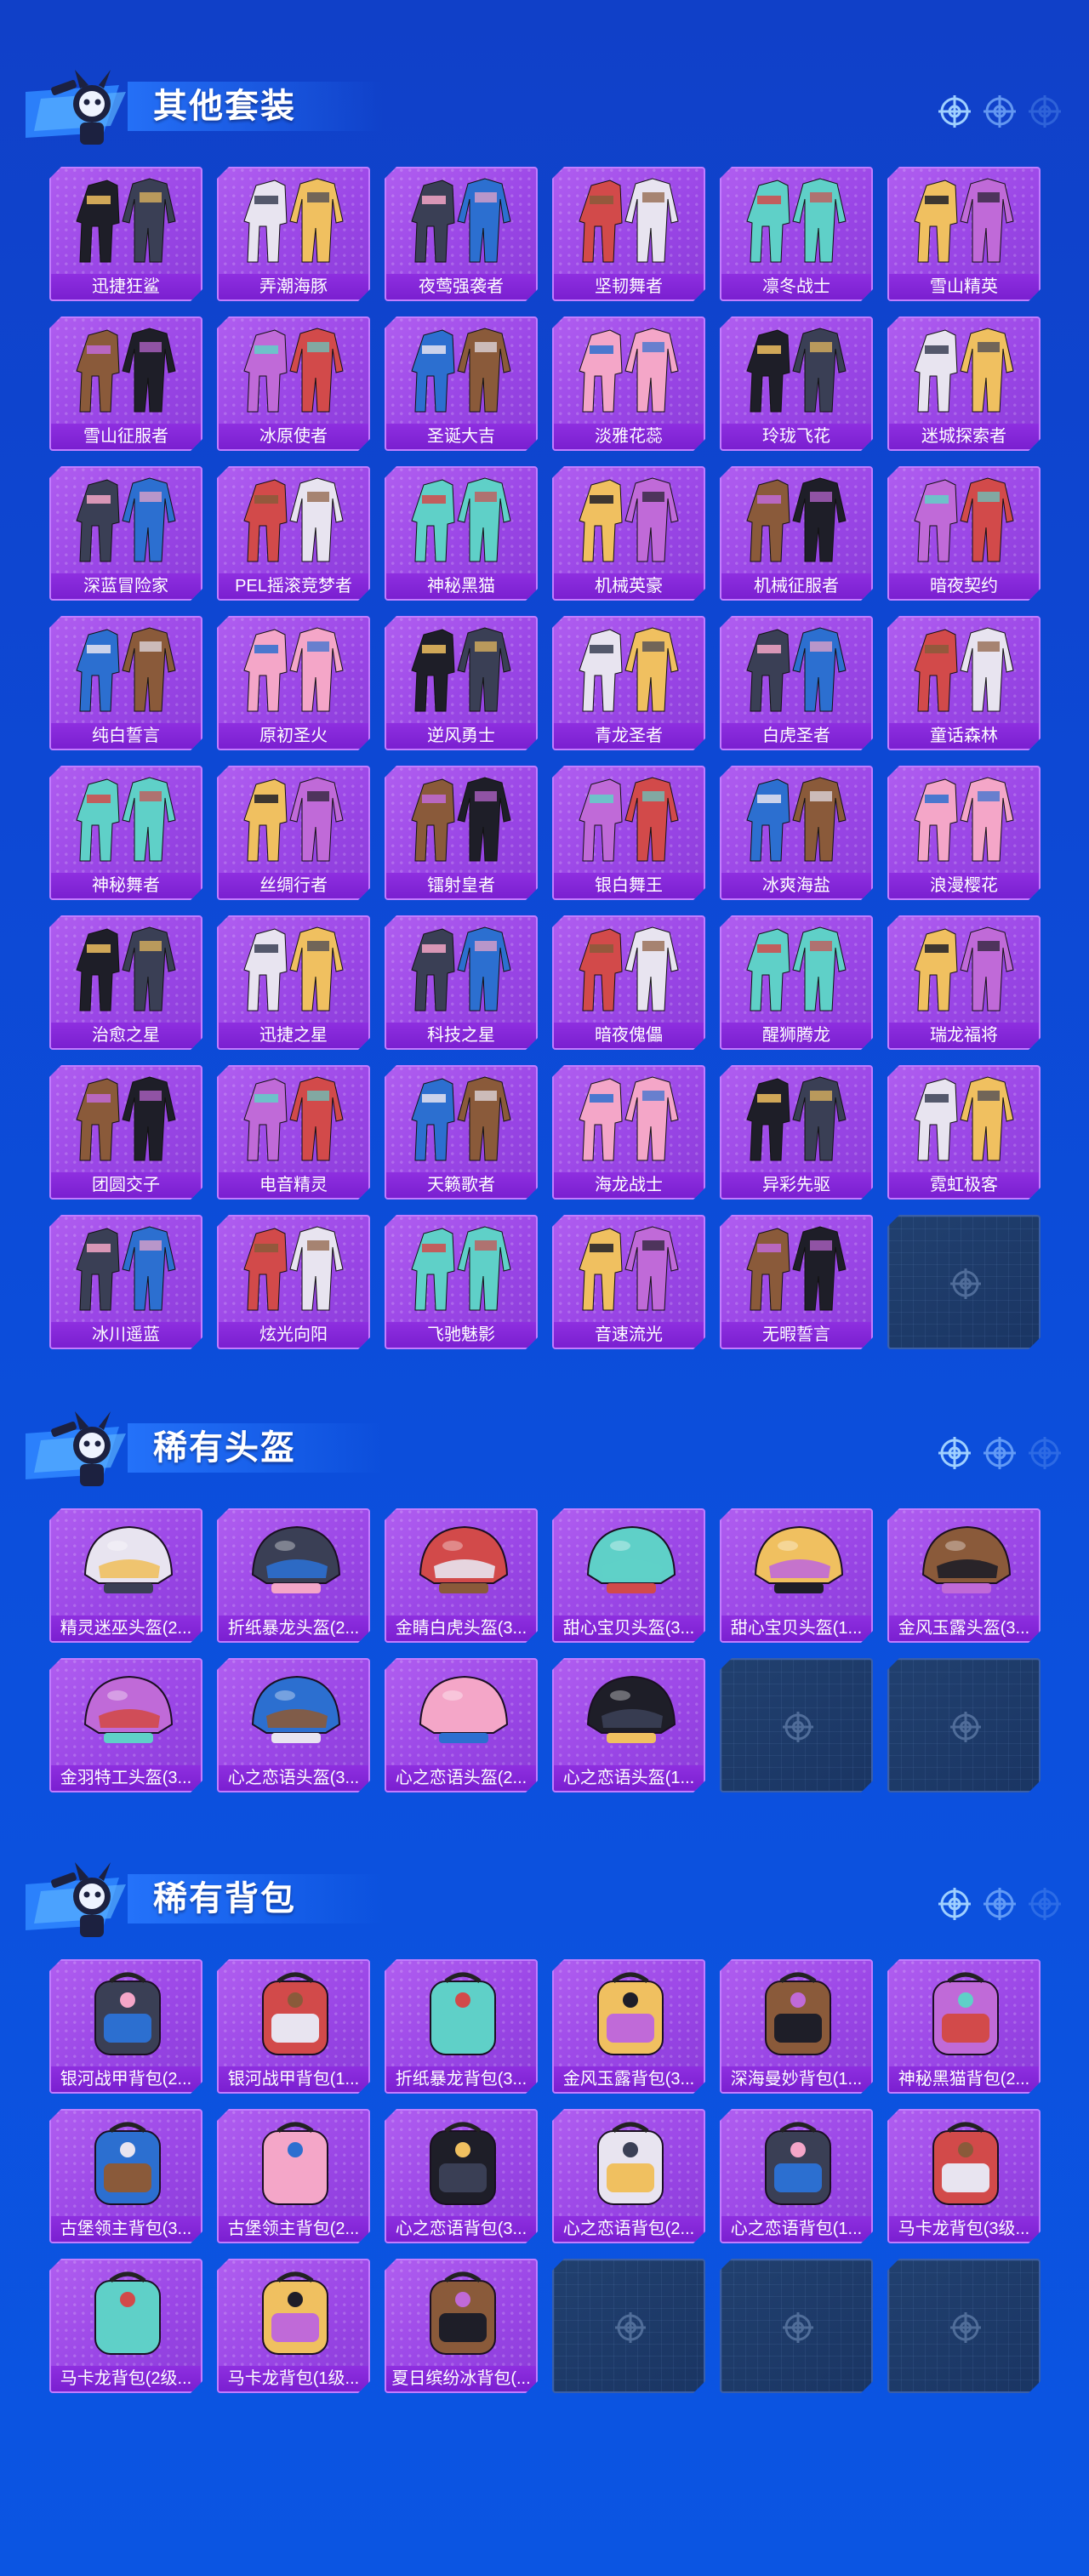  Describe the element at coordinates (796, 983) in the screenshot. I see `item-card: 醒狮腾龙` at that location.